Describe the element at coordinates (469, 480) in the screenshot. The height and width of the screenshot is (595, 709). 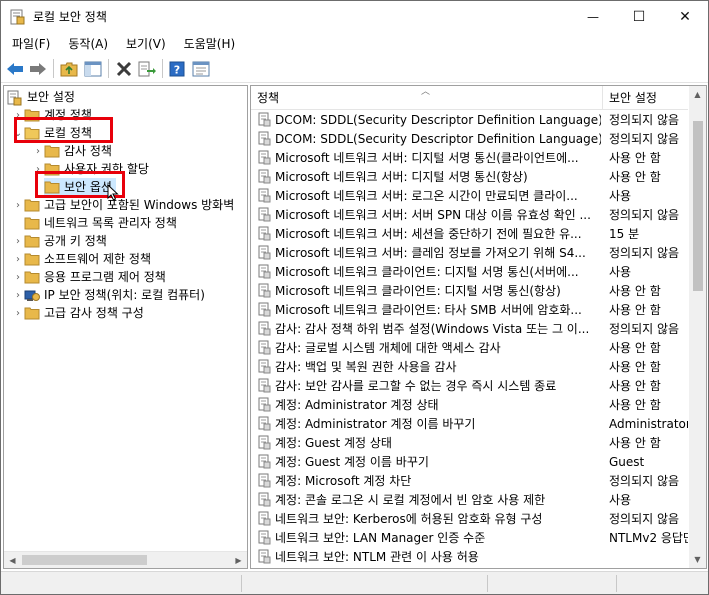
I see `table-row: 계정: Microsoft 계정 차단 정의되지 않음` at that location.